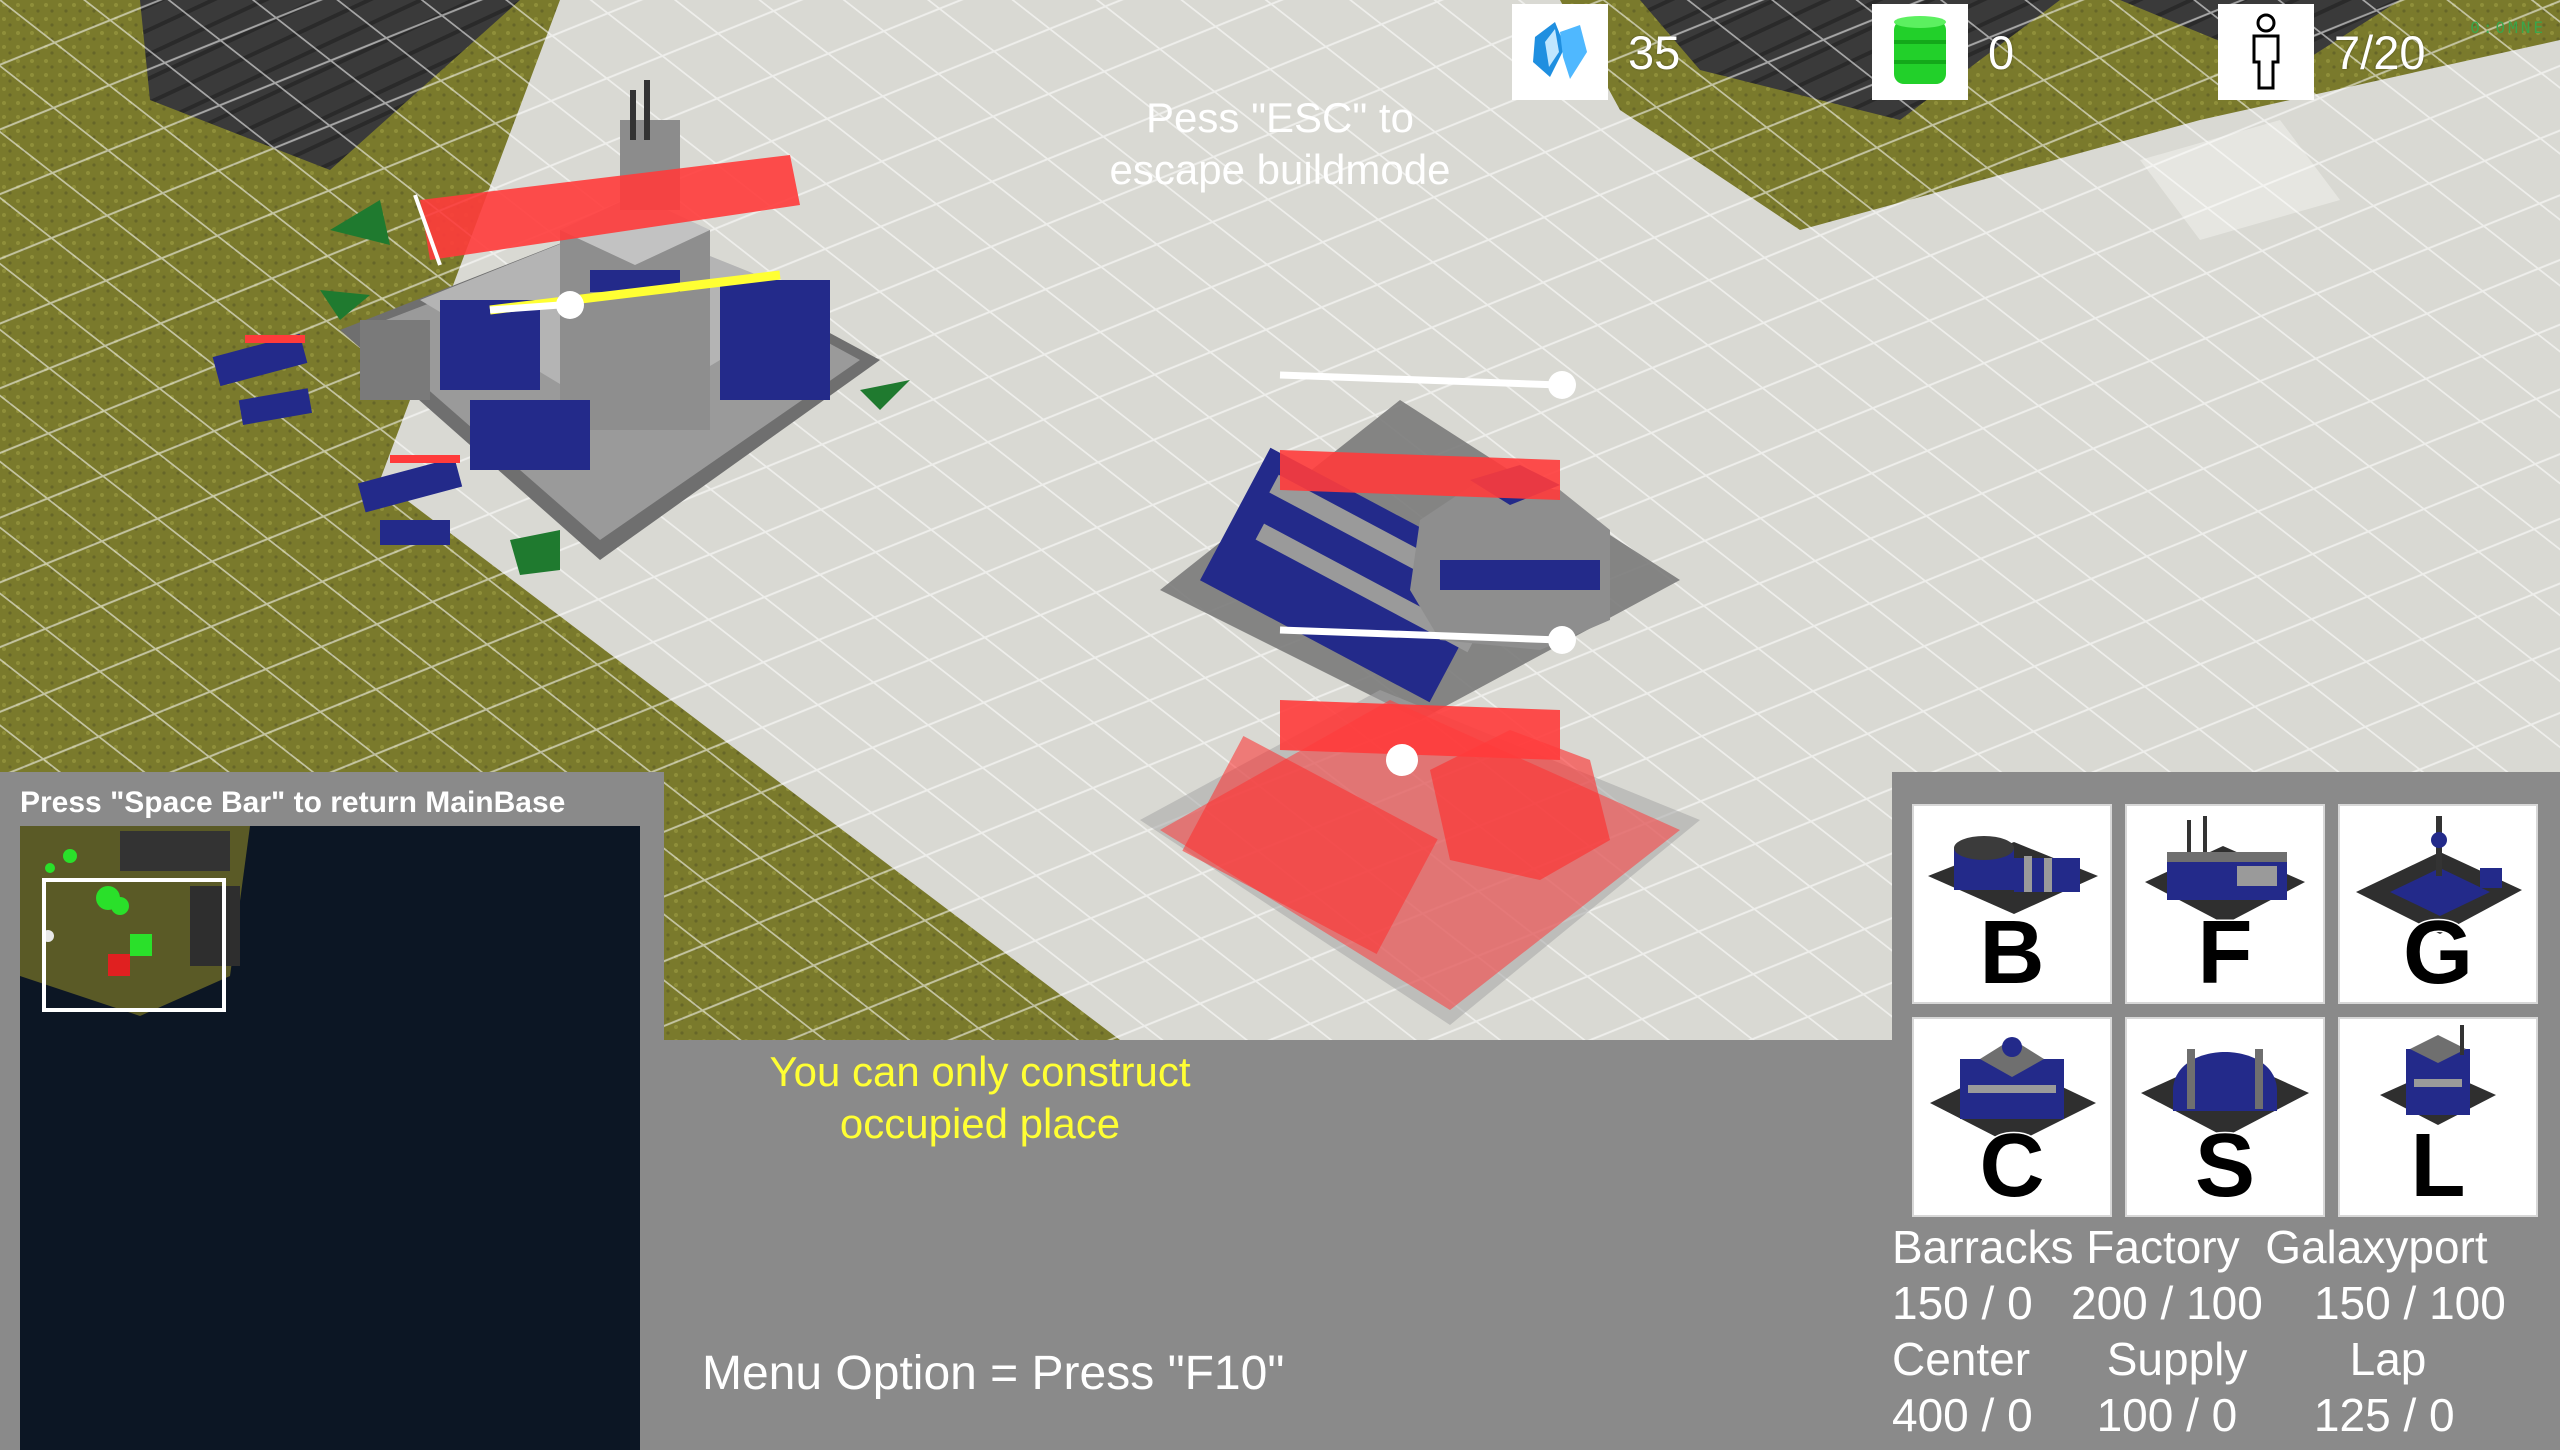 This screenshot has width=2560, height=1450. I want to click on build-key-label: C, so click(2012, 1166).